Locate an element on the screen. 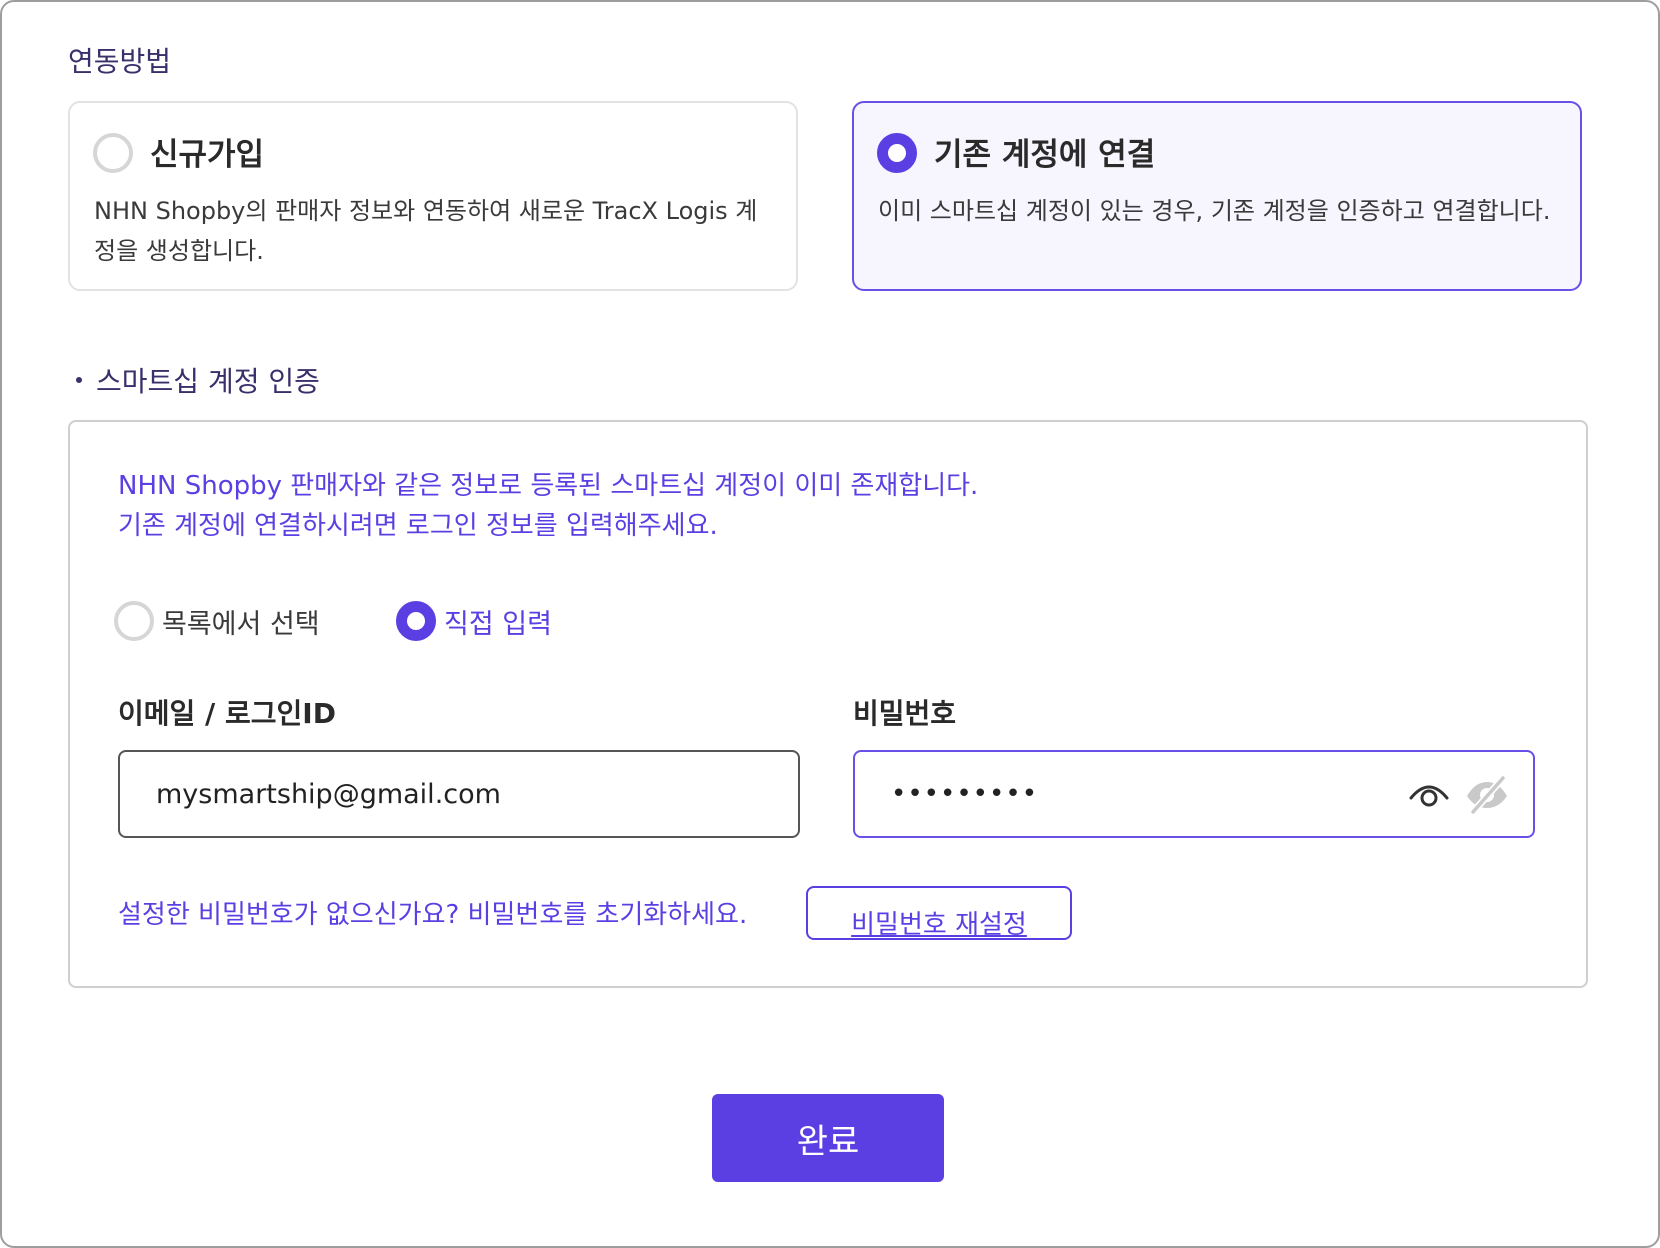  eye-off-icon is located at coordinates (1487, 794).